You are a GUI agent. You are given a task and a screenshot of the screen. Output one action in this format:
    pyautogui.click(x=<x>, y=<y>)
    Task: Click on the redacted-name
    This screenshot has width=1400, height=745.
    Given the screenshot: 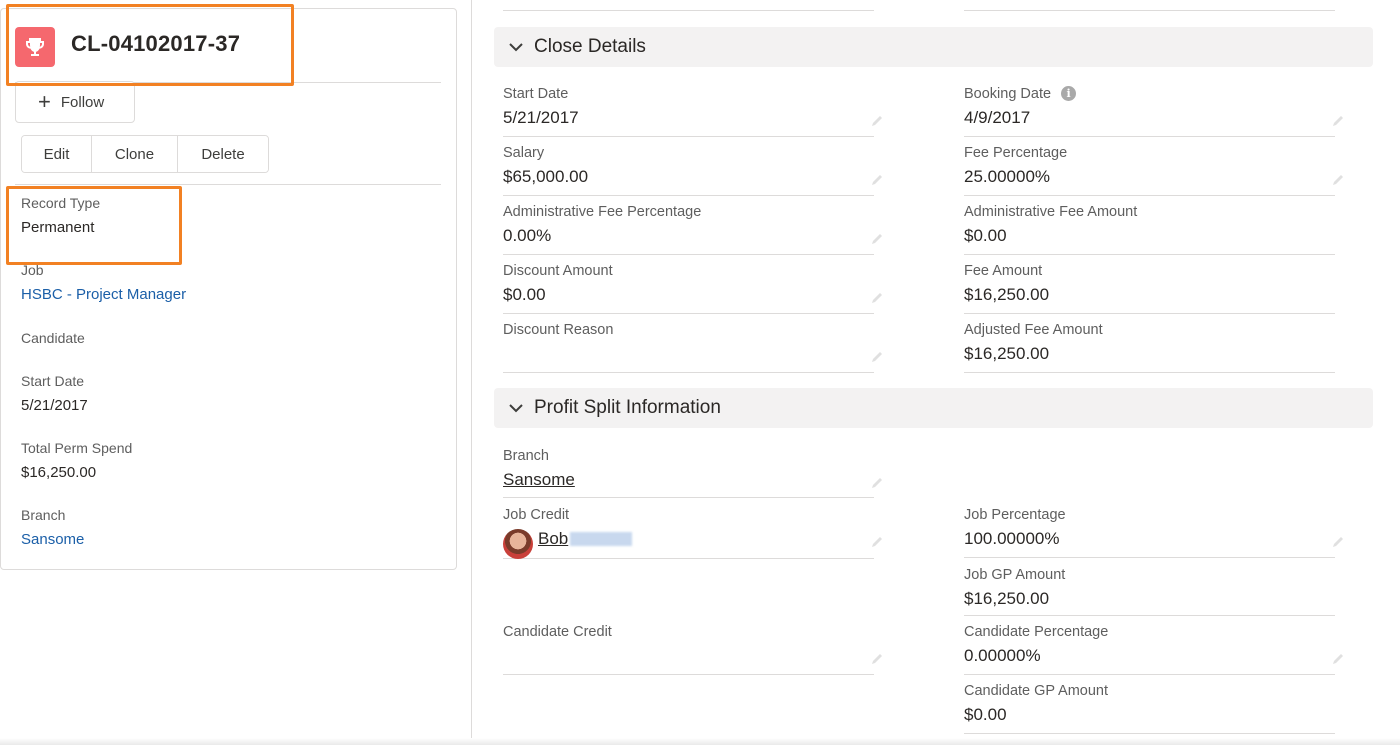 What is the action you would take?
    pyautogui.click(x=601, y=539)
    